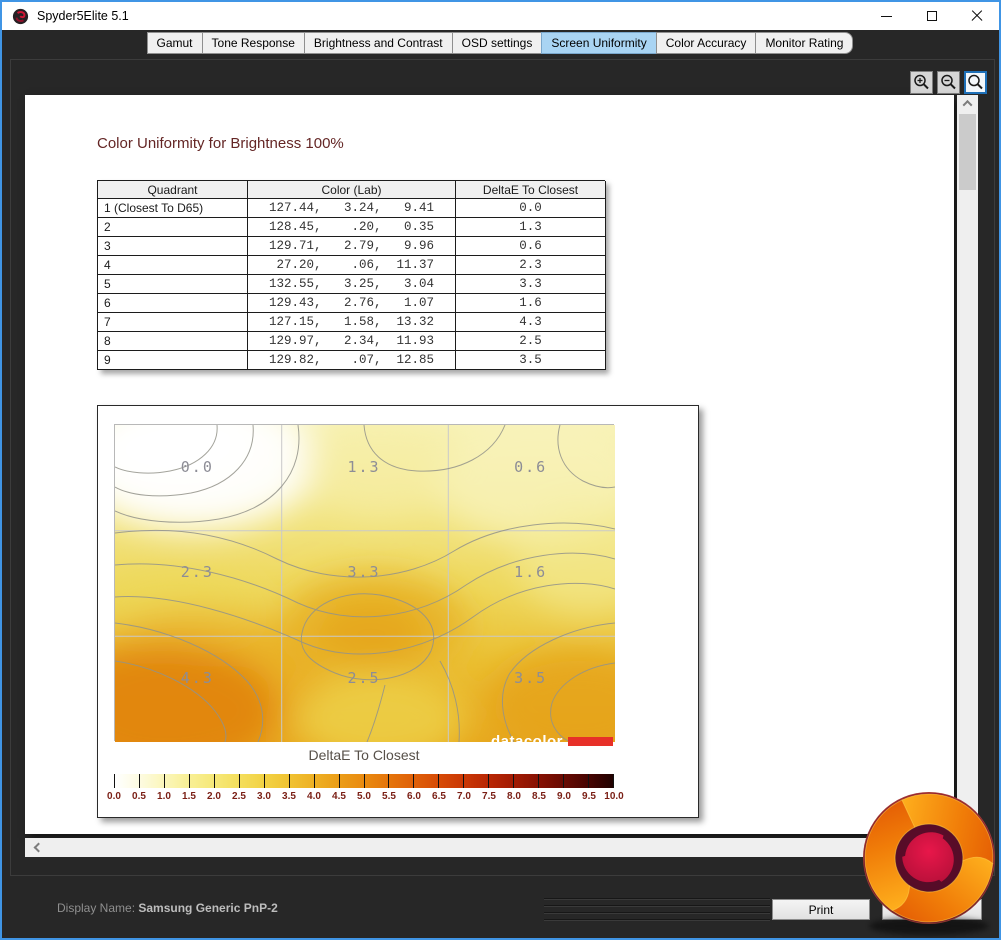  What do you see at coordinates (531, 265) in the screenshot?
I see `deltae-cell: 2.3` at bounding box center [531, 265].